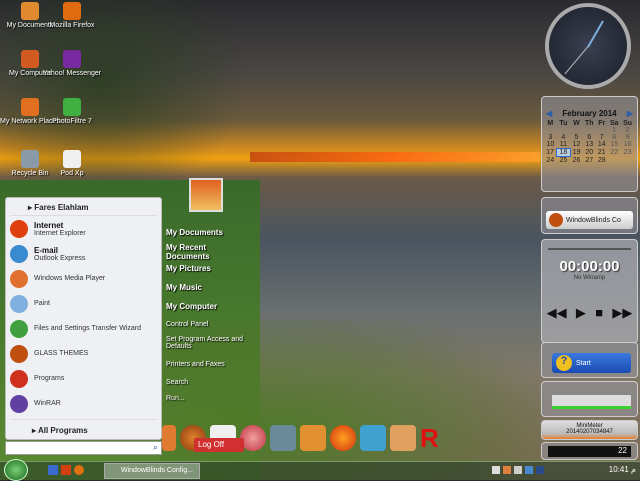  Describe the element at coordinates (373, 438) in the screenshot. I see `dock-item-network` at that location.